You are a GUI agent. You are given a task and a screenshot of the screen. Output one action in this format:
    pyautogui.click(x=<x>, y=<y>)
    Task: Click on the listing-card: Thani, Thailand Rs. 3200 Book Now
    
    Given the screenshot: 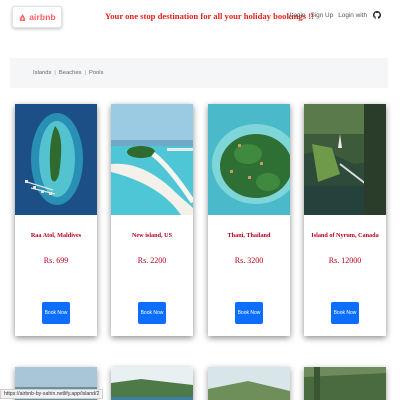 What is the action you would take?
    pyautogui.click(x=249, y=220)
    